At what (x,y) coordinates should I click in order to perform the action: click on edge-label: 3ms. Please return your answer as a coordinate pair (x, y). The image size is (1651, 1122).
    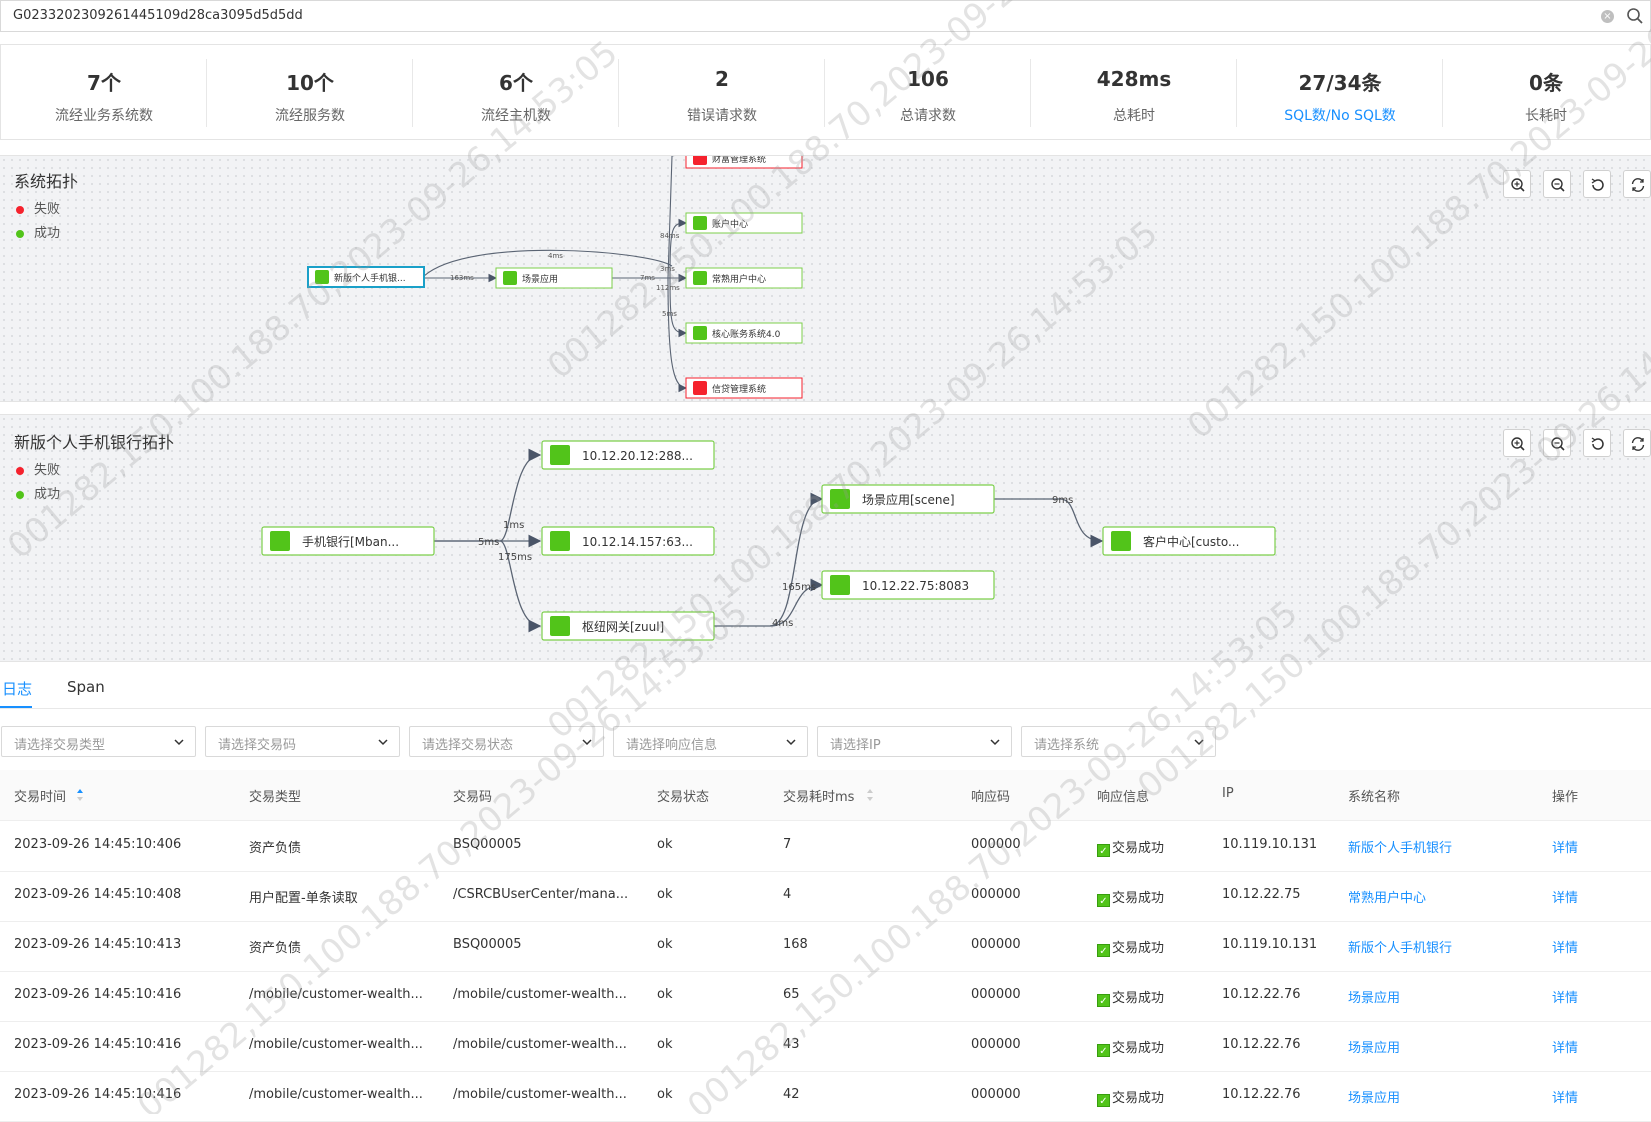
    Looking at the image, I should click on (667, 269).